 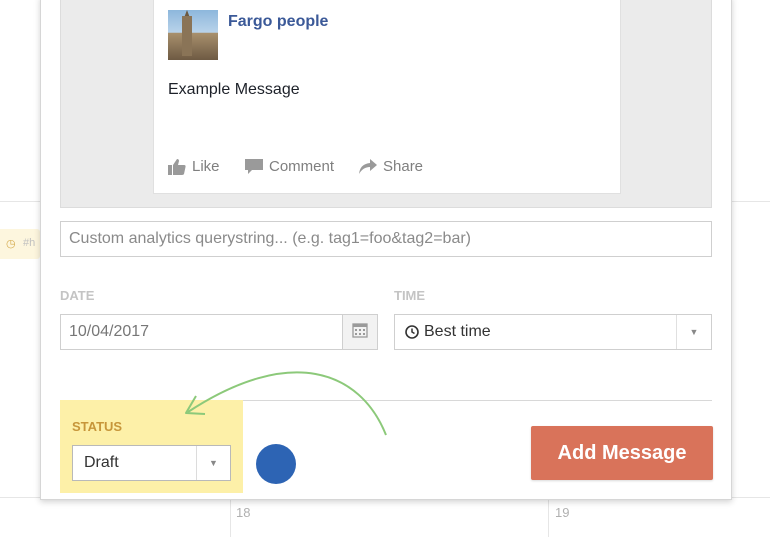 I want to click on status-highlight: STATUS Draft ▼, so click(x=151, y=446).